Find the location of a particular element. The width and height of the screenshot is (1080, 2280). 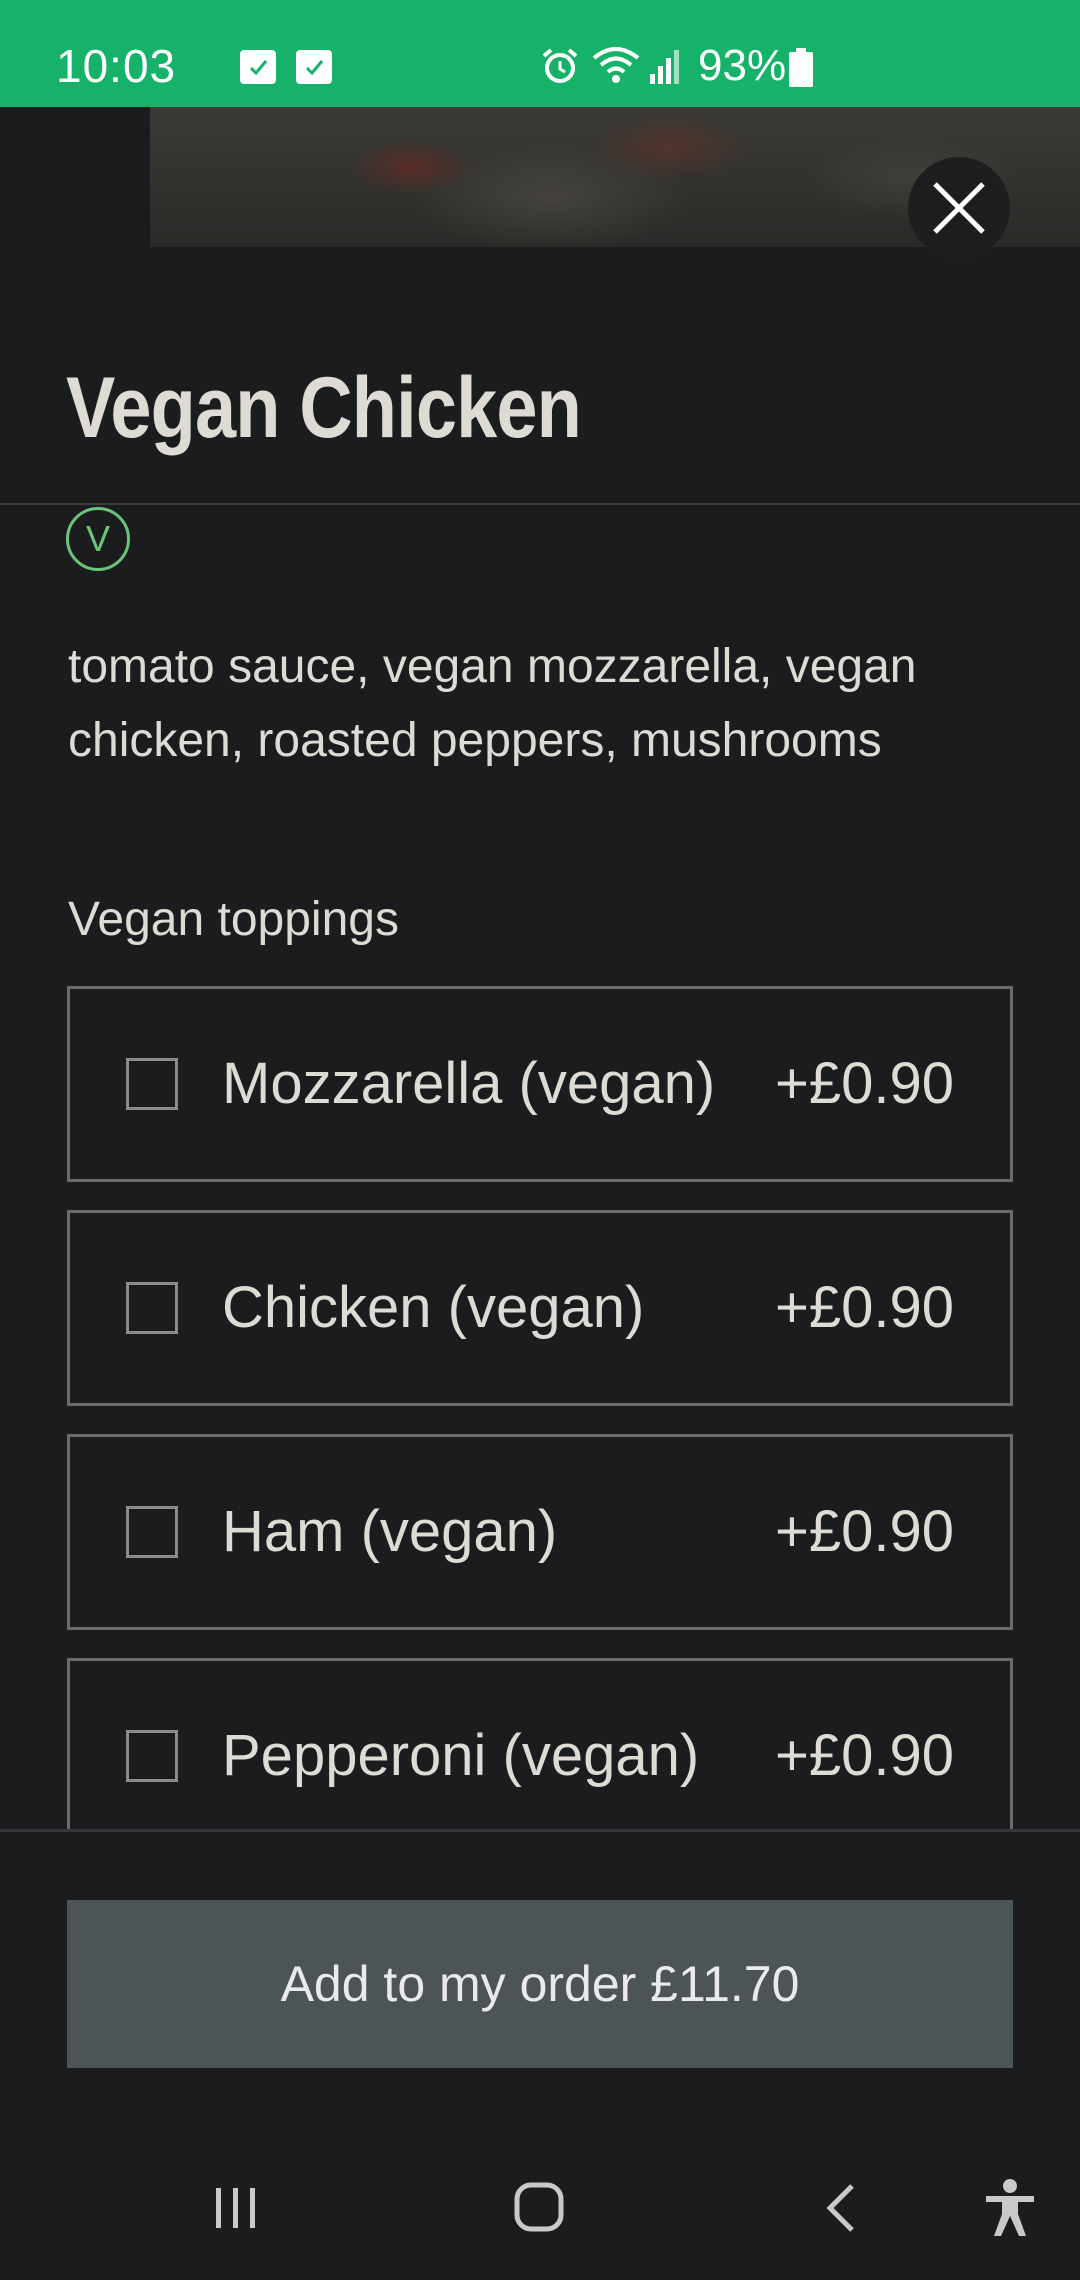

status-time: 10:03 is located at coordinates (116, 66).